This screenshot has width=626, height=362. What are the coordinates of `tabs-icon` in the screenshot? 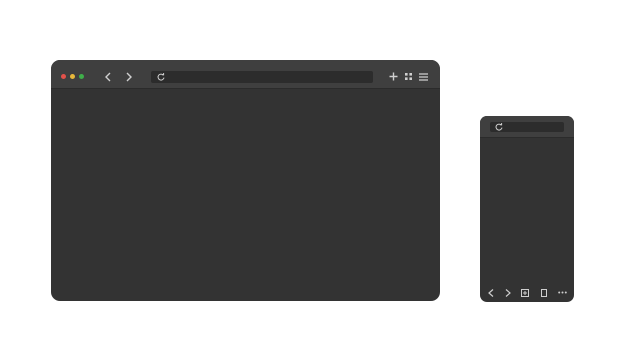 It's located at (544, 293).